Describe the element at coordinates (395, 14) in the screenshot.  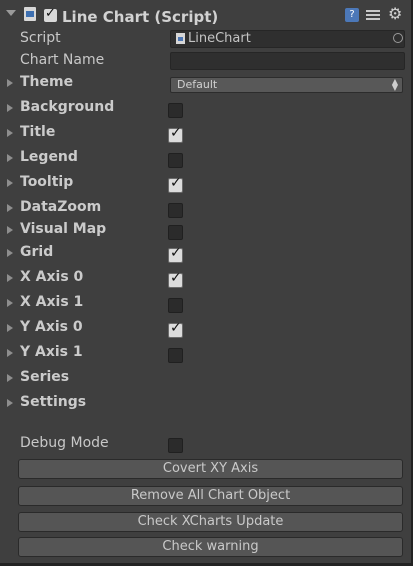
I see `gear-icon: ⚙` at that location.